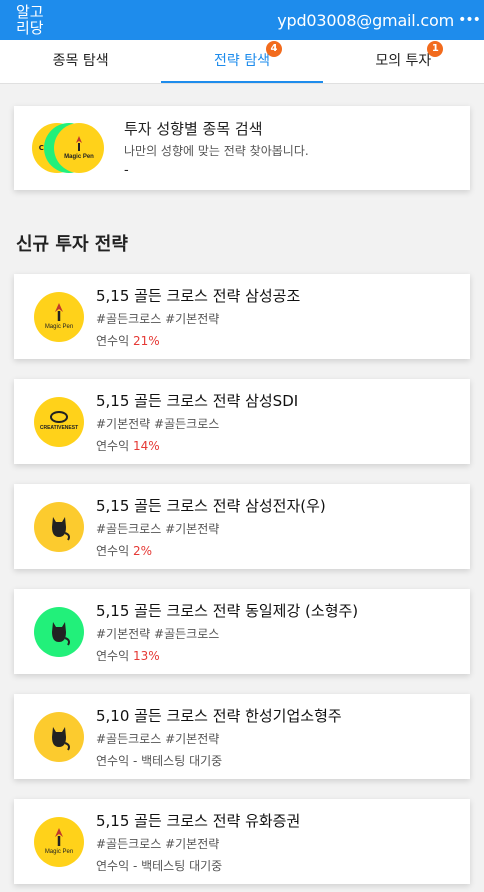 Image resolution: width=484 pixels, height=892 pixels. What do you see at coordinates (273, 49) in the screenshot?
I see `tab-badge: 4` at bounding box center [273, 49].